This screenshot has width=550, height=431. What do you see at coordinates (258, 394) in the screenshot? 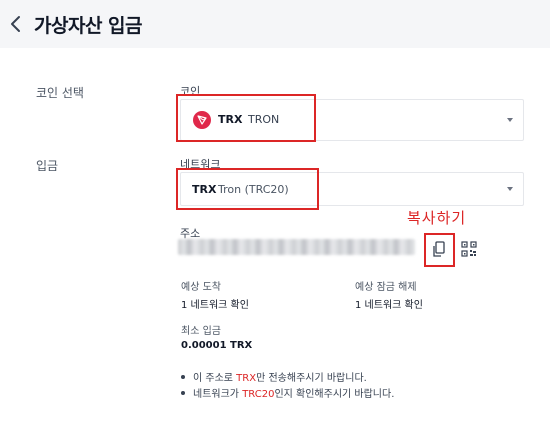
I see `note-highlight: TRC20` at bounding box center [258, 394].